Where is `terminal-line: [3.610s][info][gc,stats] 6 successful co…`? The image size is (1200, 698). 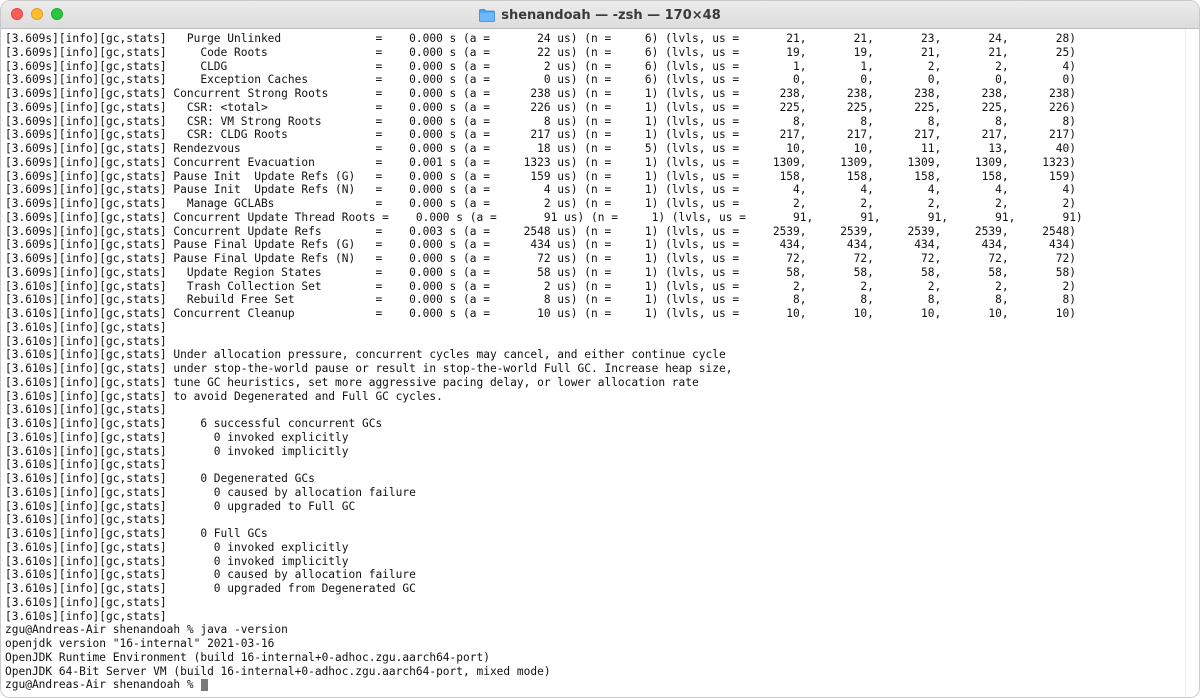
terminal-line: [3.610s][info][gc,stats] 6 successful co… is located at coordinates (194, 423).